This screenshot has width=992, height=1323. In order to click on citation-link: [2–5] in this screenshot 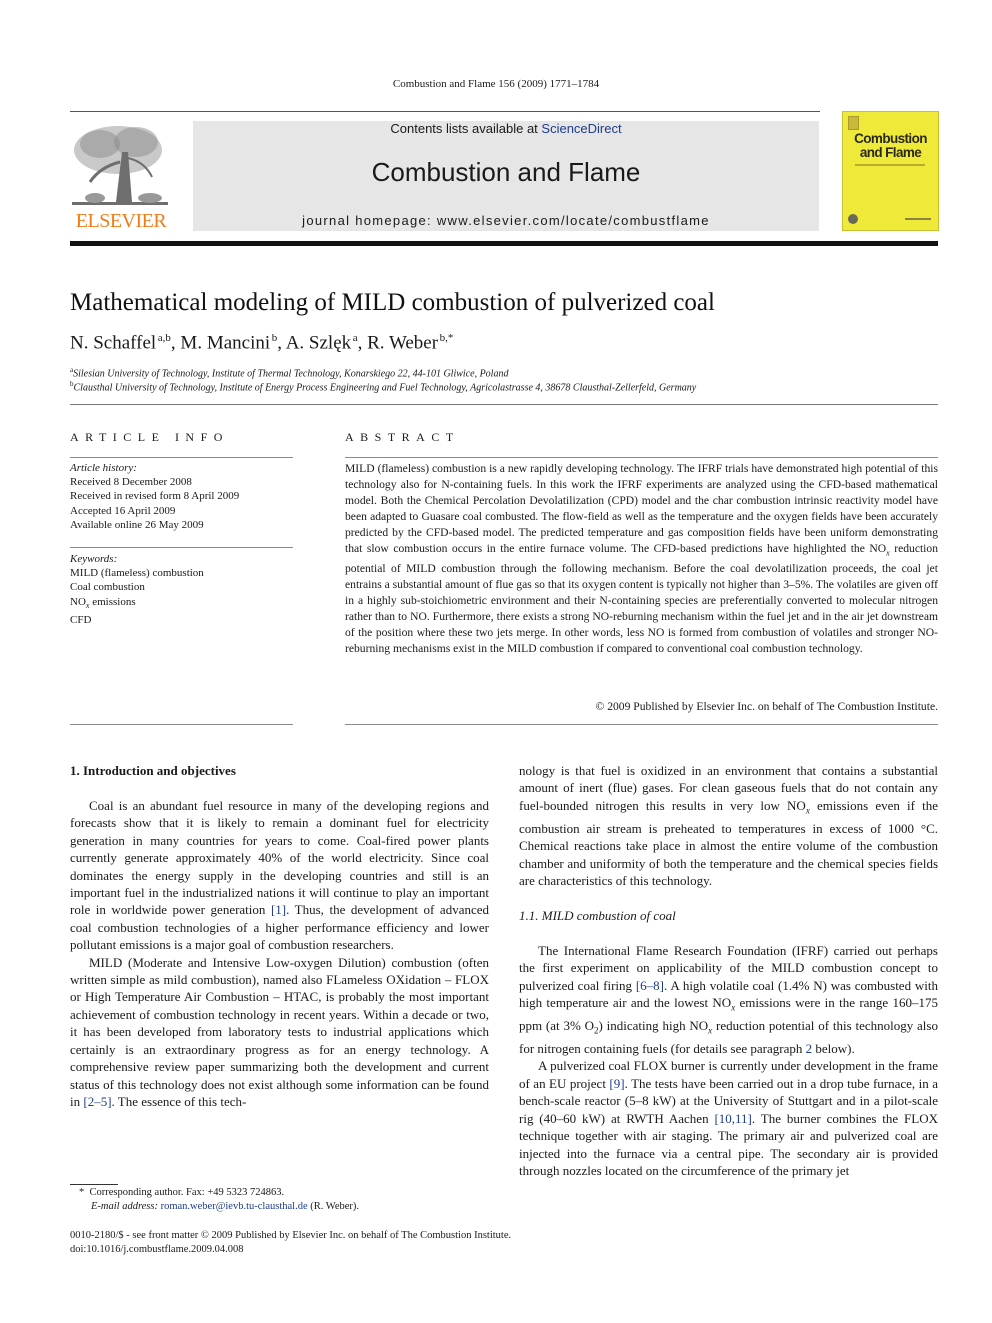, I will do `click(97, 1101)`.